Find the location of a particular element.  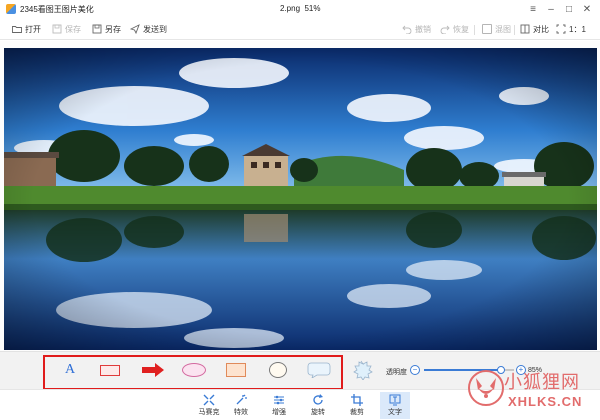

template-button: 混图 is located at coordinates (496, 29).